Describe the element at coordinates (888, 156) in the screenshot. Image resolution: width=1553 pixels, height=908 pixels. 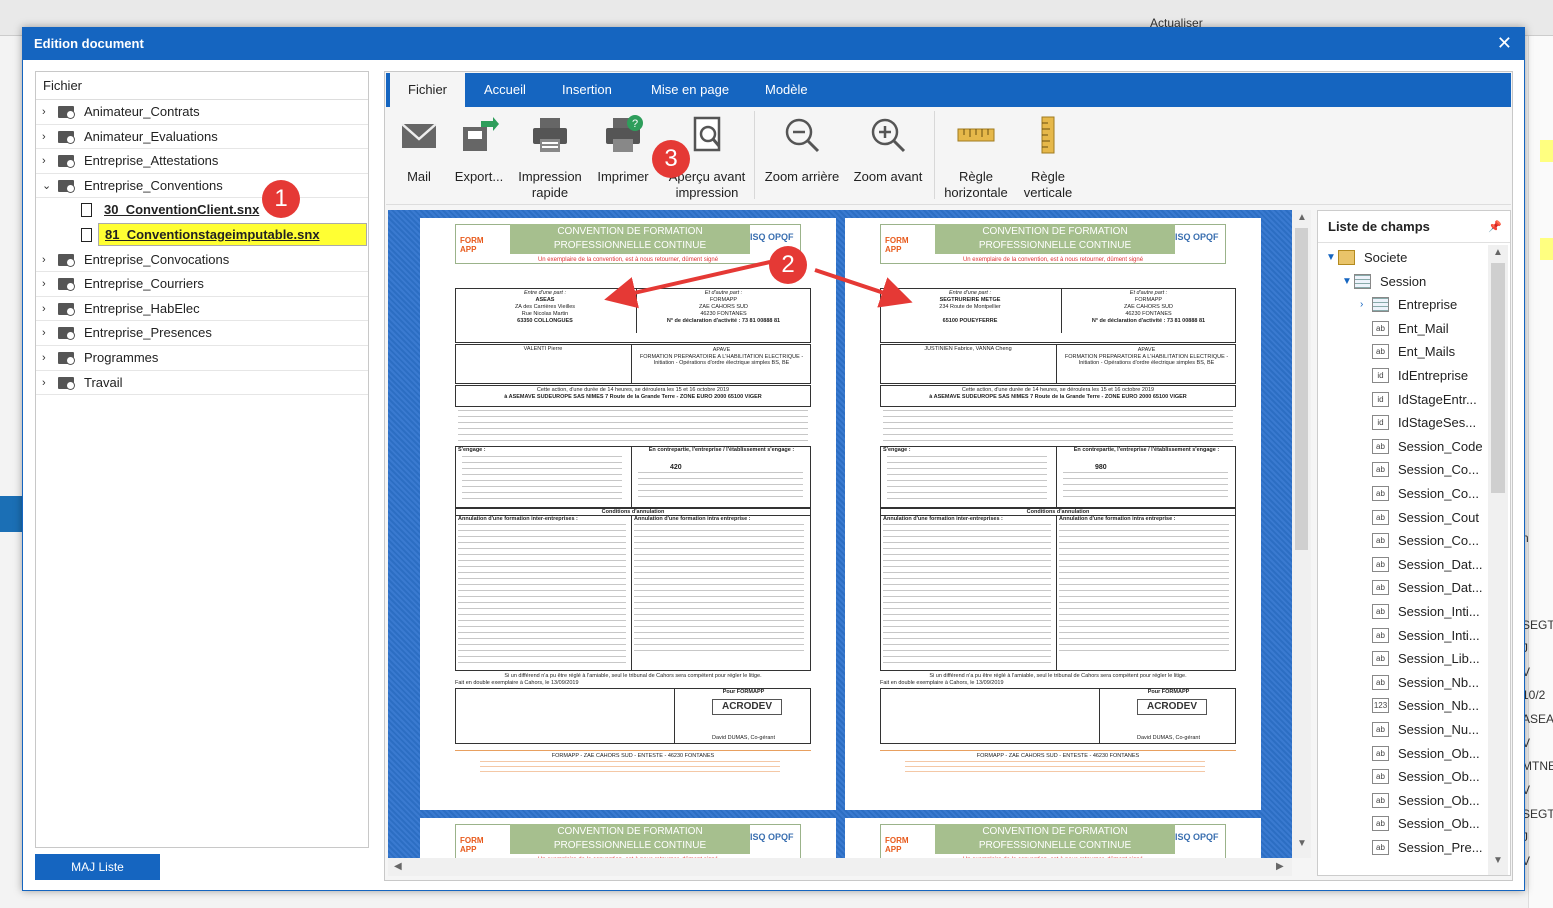
I see `zoom-in-button: Zoom avant` at that location.